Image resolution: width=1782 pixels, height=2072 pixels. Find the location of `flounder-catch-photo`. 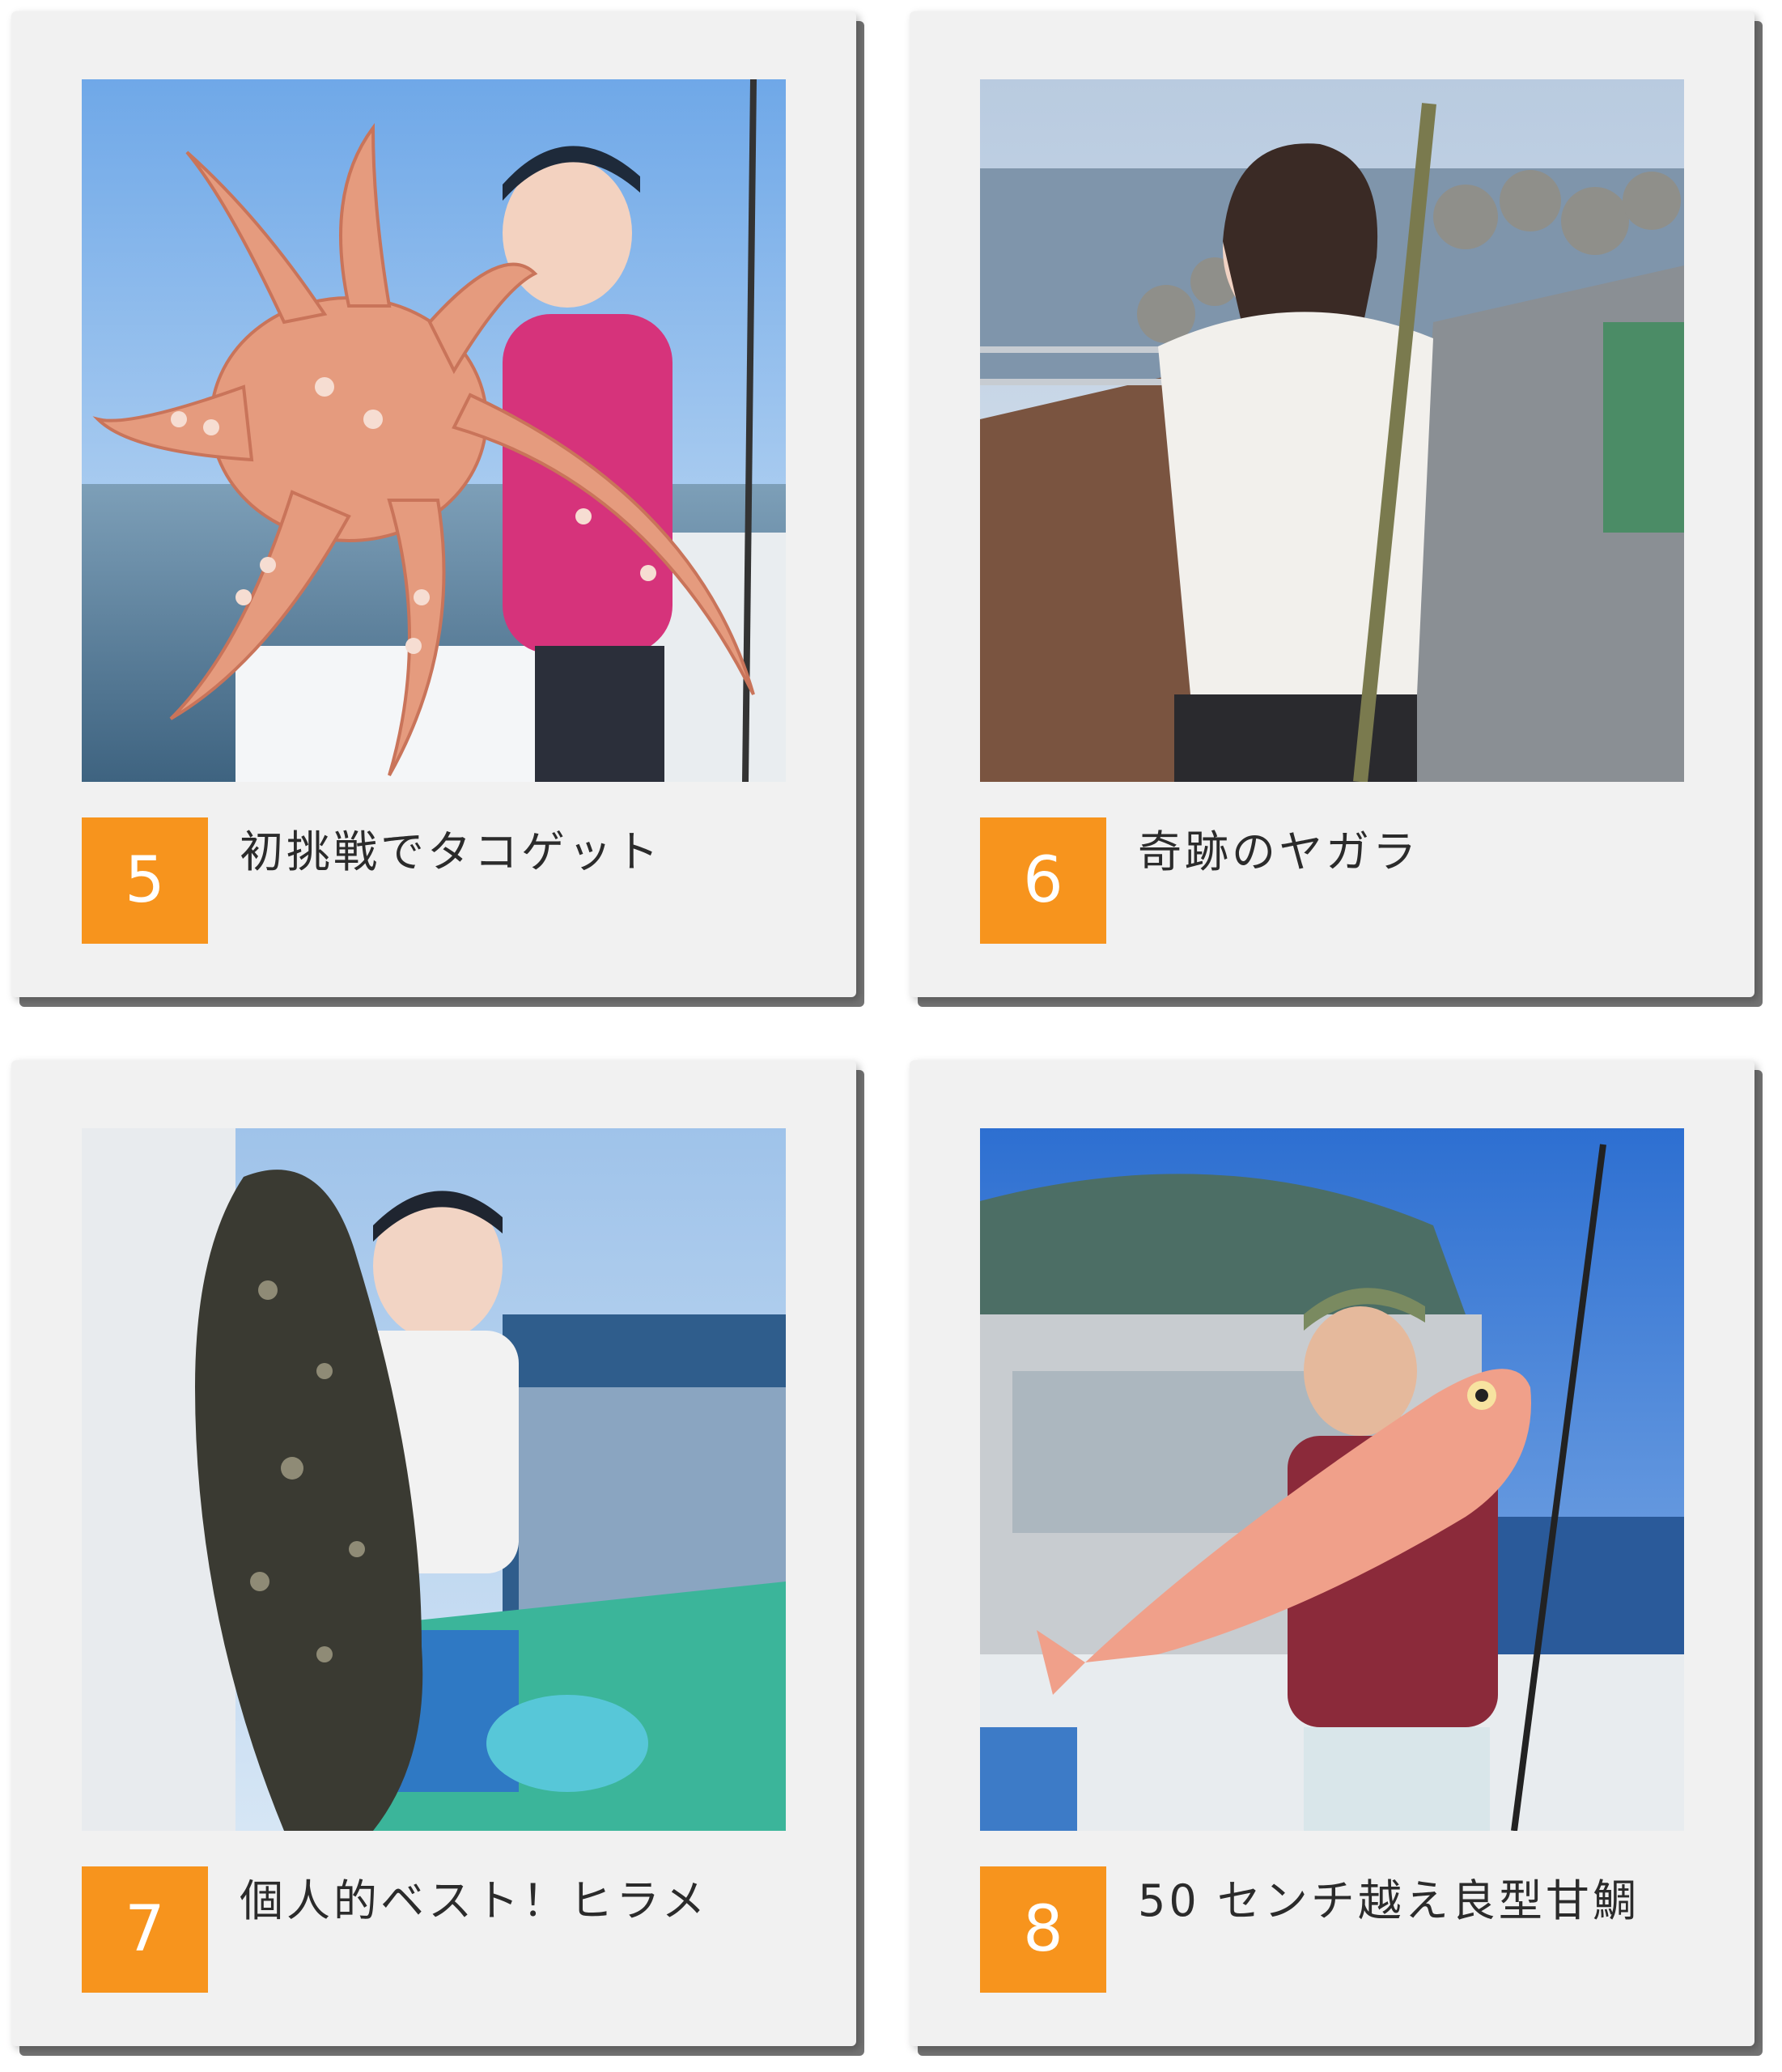

flounder-catch-photo is located at coordinates (434, 1479).